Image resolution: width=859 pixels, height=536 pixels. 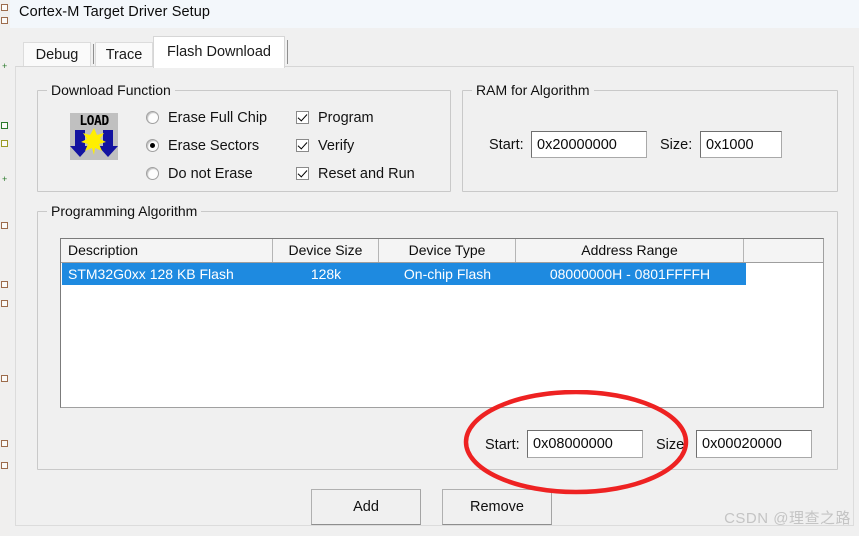 I want to click on checkbox-program: Program, so click(x=335, y=118).